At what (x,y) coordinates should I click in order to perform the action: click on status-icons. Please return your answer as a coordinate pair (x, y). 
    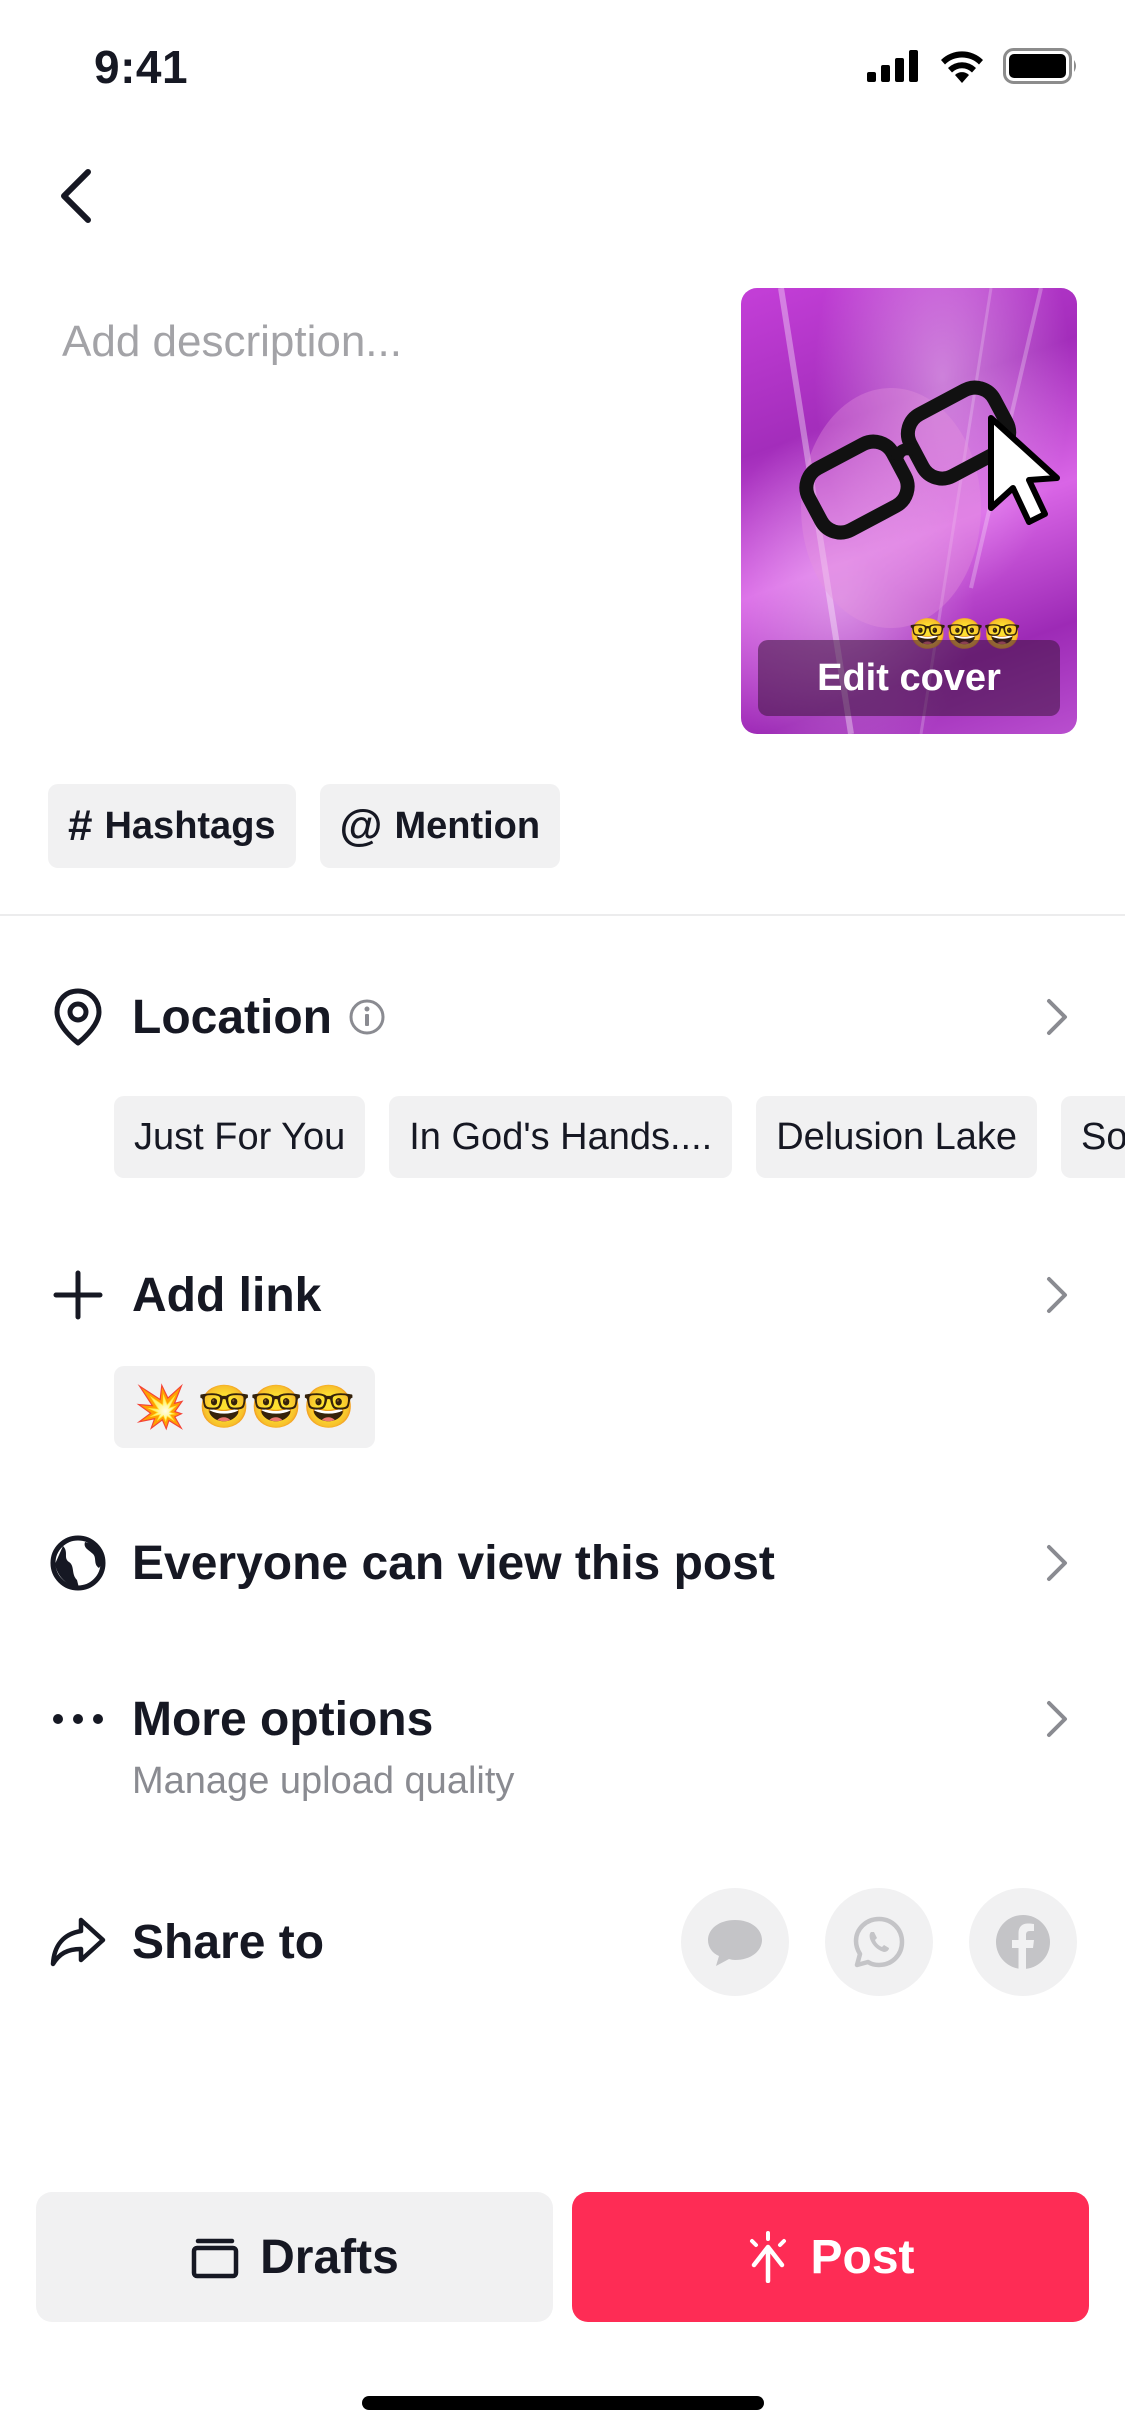
    Looking at the image, I should click on (973, 66).